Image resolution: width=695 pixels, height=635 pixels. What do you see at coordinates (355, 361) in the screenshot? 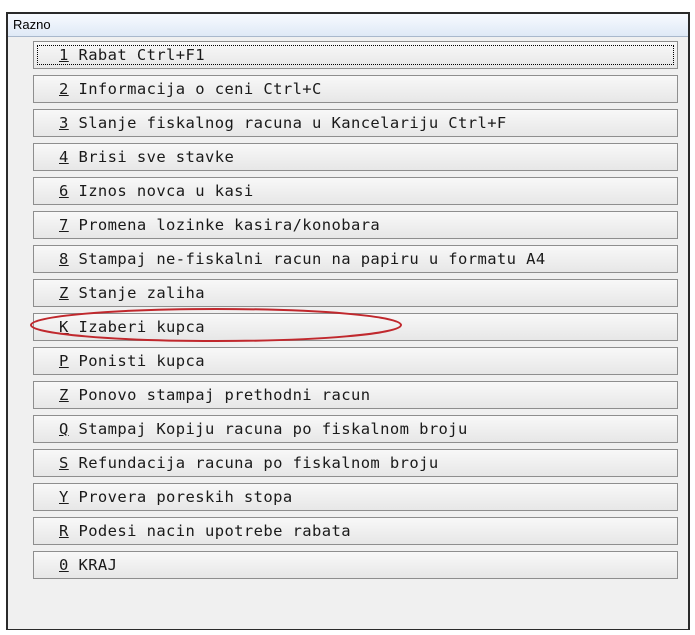
I see `menu-item-ponisti-kupca: P Ponisti kupca` at bounding box center [355, 361].